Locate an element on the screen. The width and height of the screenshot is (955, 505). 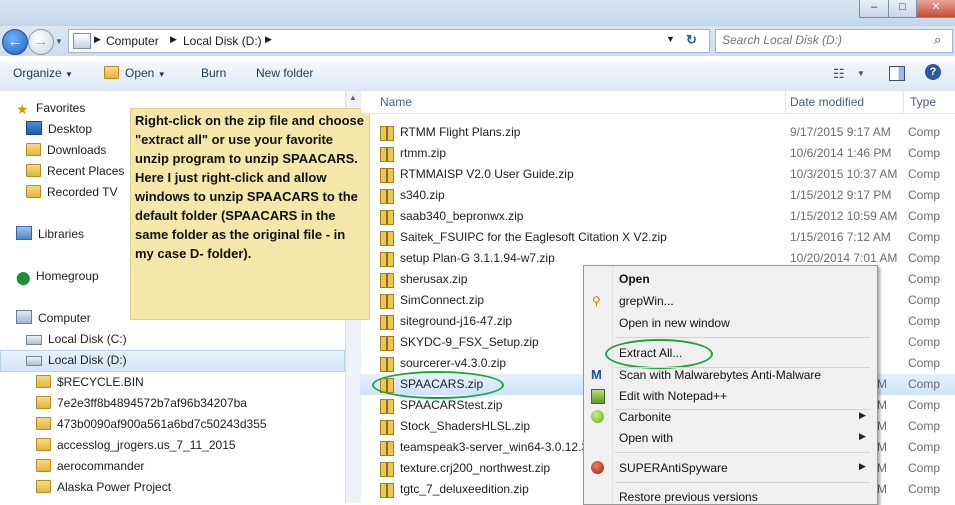
downloads-icon is located at coordinates (33, 149).